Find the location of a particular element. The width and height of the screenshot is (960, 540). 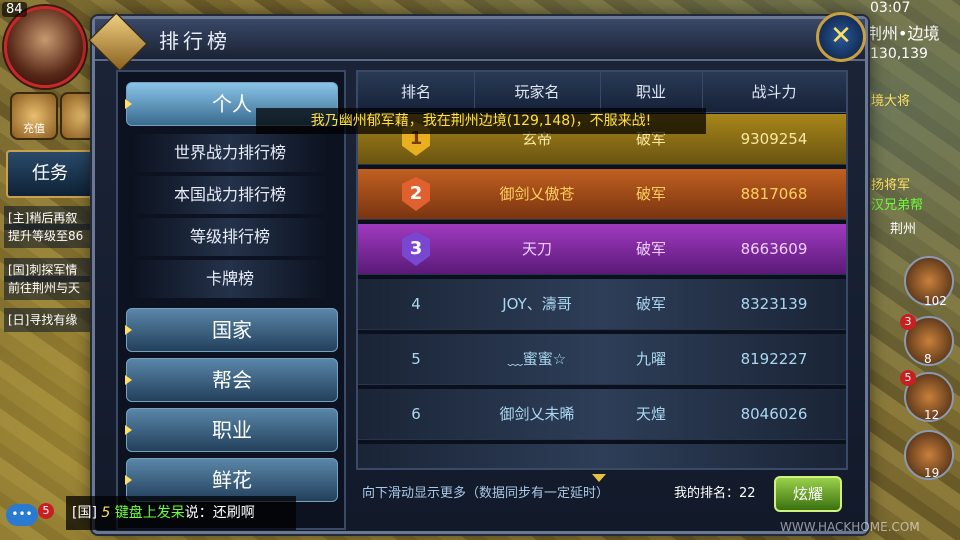

player-power: 8323139 is located at coordinates (774, 304).